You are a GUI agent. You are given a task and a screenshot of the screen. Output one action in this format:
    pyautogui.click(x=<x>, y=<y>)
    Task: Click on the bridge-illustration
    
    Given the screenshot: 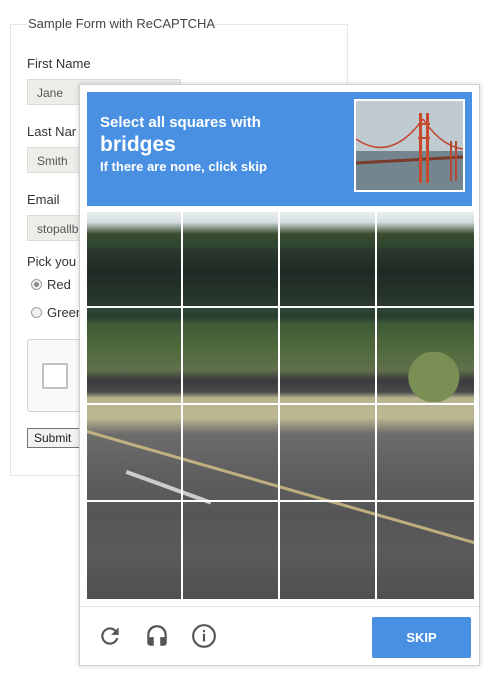 What is the action you would take?
    pyautogui.click(x=409, y=145)
    